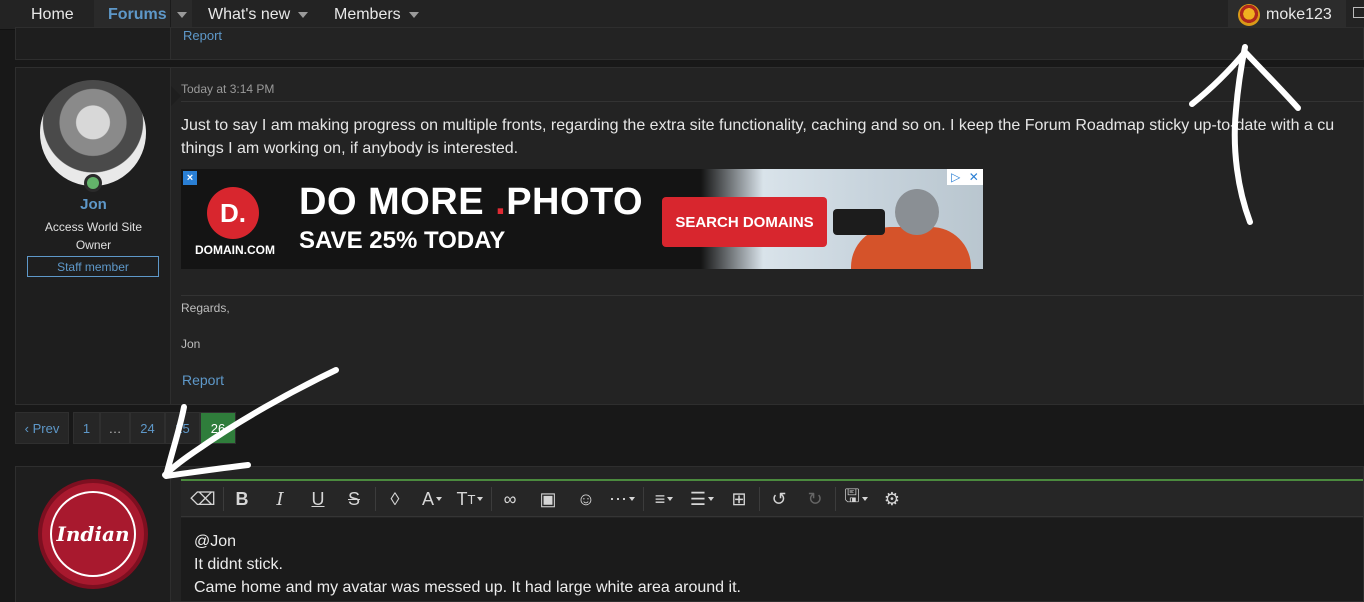  I want to click on pagination-page: 1, so click(86, 428).